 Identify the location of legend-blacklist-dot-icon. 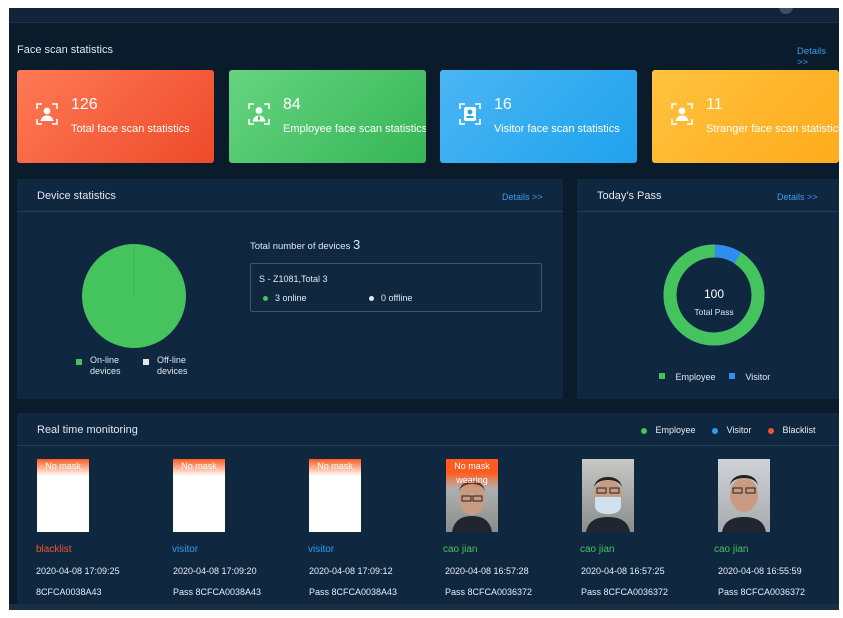
(770, 430).